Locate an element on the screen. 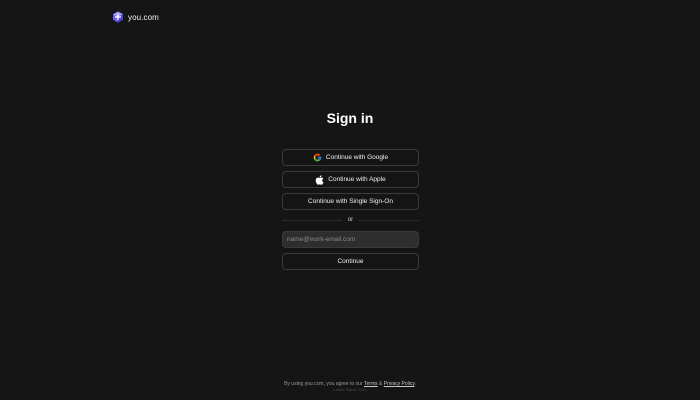 This screenshot has height=400, width=700. continue-with-google-button: Continue with Google is located at coordinates (350, 157).